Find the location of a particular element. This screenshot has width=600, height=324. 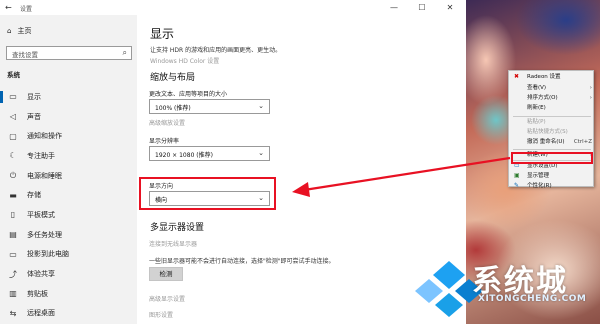

context-menu-item: 撤消 重命名(U) Ctrl+Z is located at coordinates (552, 142).